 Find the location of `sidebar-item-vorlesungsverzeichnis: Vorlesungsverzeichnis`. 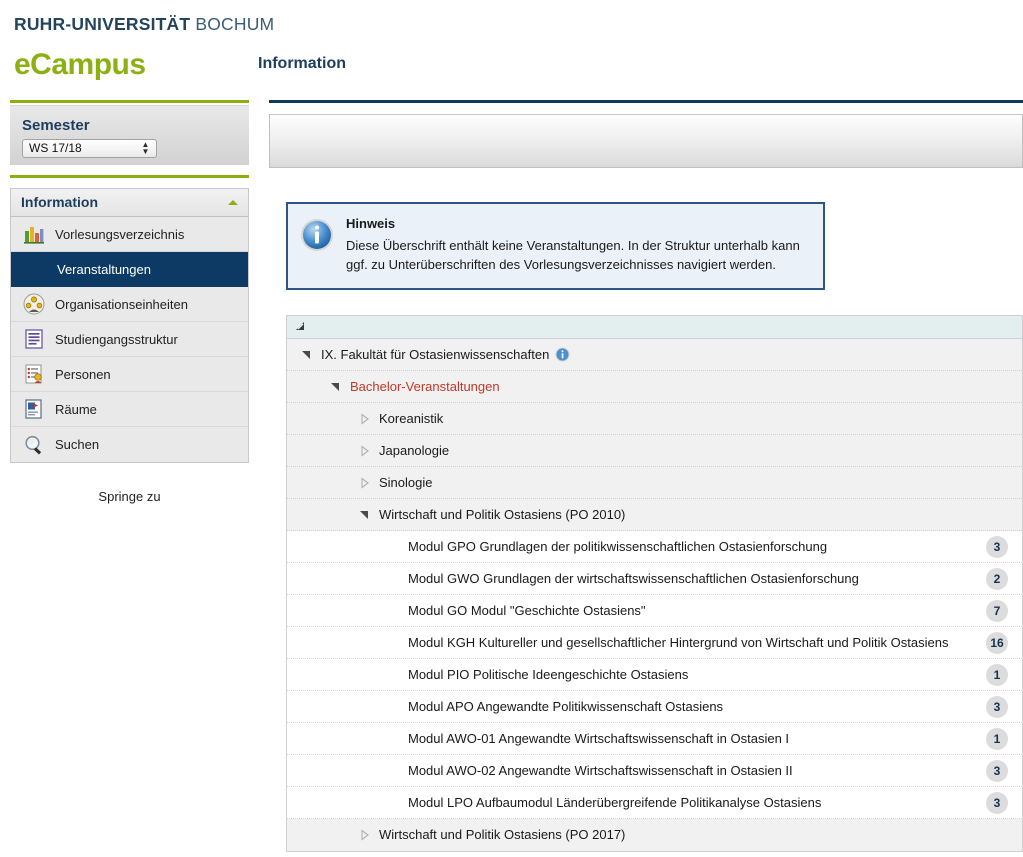

sidebar-item-vorlesungsverzeichnis: Vorlesungsverzeichnis is located at coordinates (129, 234).